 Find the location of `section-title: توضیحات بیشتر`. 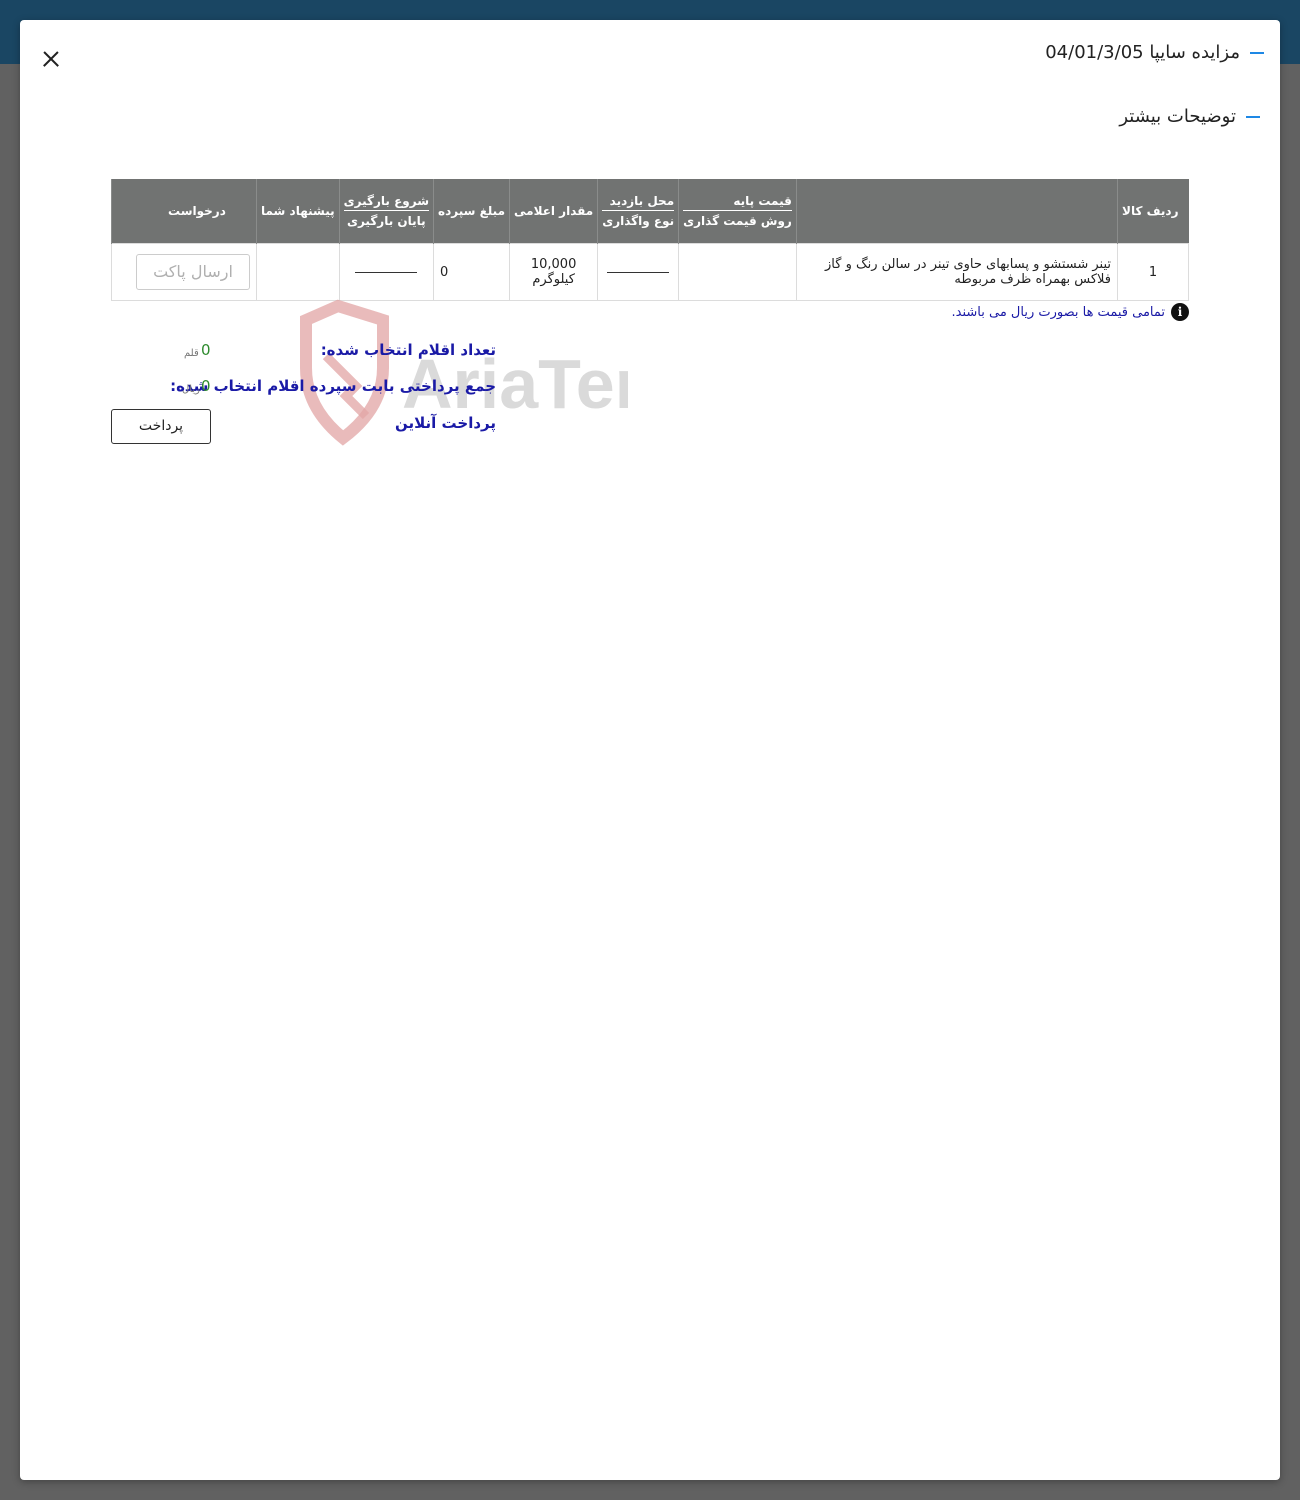

section-title: توضیحات بیشتر is located at coordinates (1189, 116).